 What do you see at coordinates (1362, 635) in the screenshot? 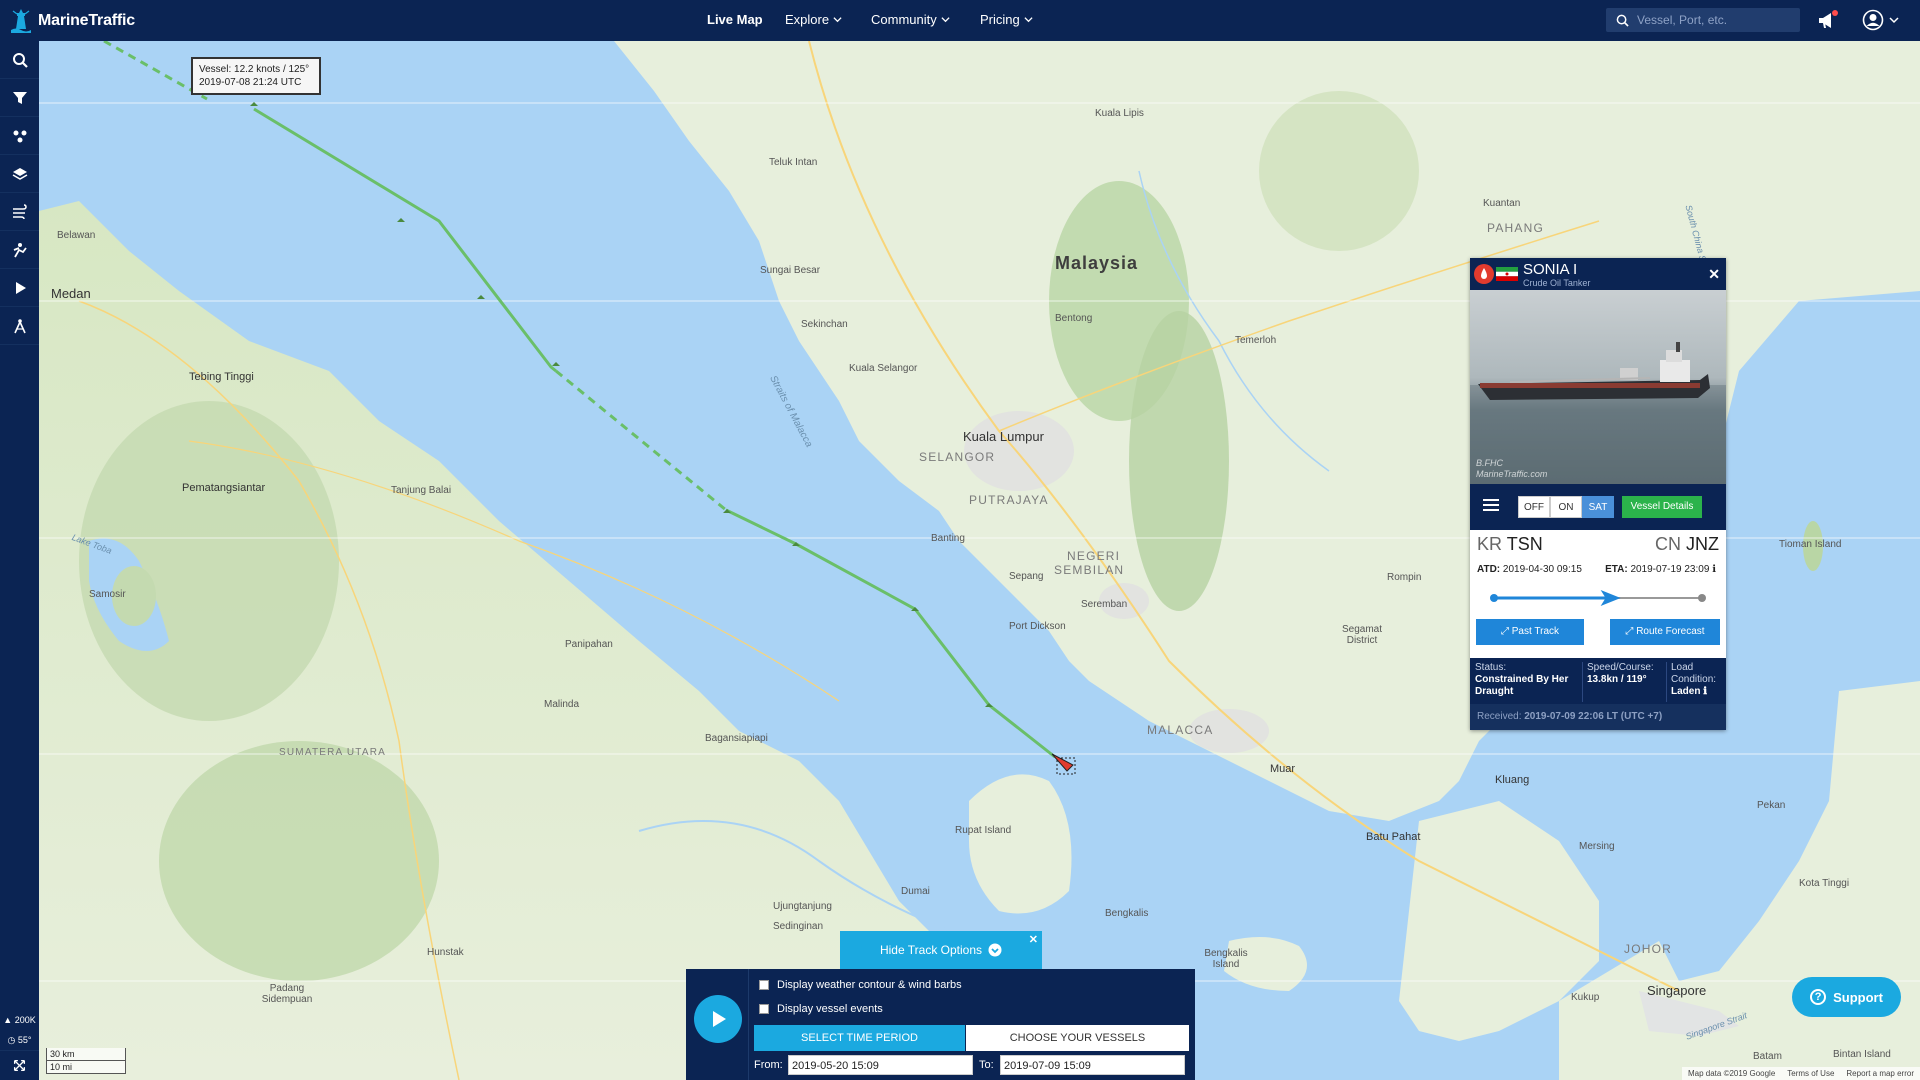
I see `label-segamat: Segamat District` at bounding box center [1362, 635].